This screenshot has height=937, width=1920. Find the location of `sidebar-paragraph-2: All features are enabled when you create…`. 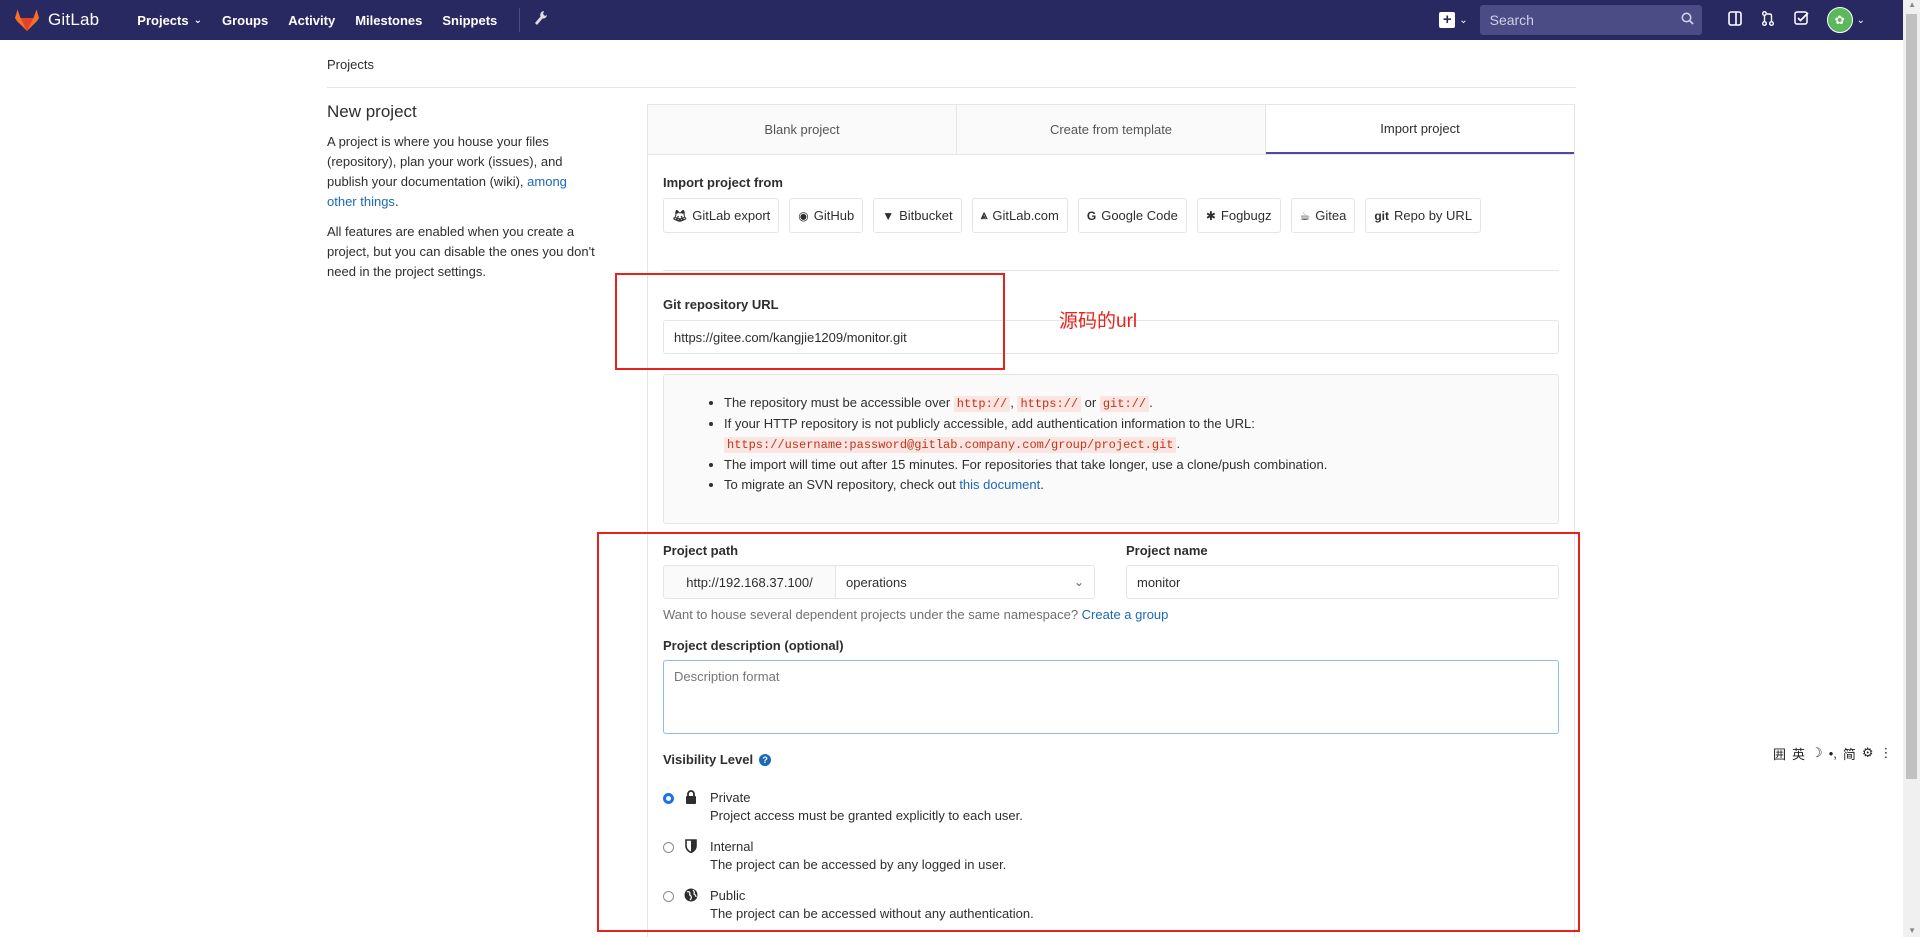

sidebar-paragraph-2: All features are enabled when you create… is located at coordinates (461, 251).